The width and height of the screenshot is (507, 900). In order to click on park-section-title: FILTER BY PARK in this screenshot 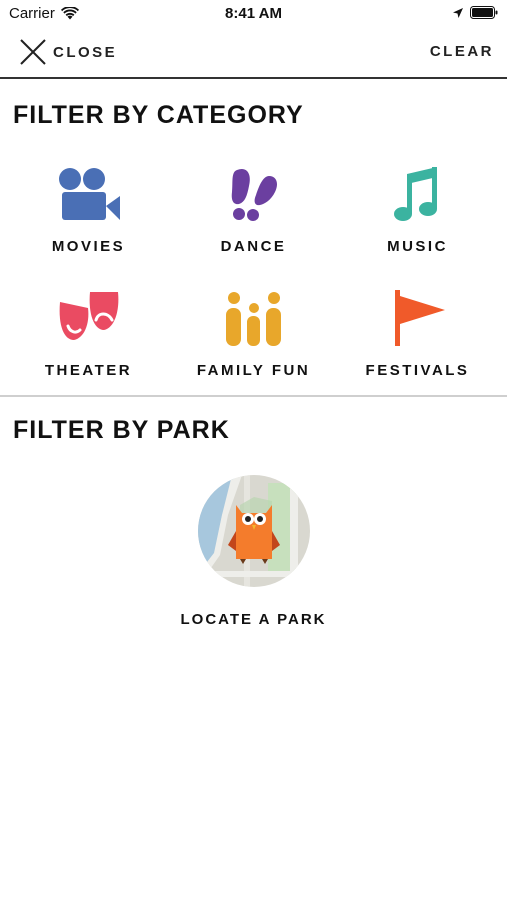, I will do `click(121, 430)`.